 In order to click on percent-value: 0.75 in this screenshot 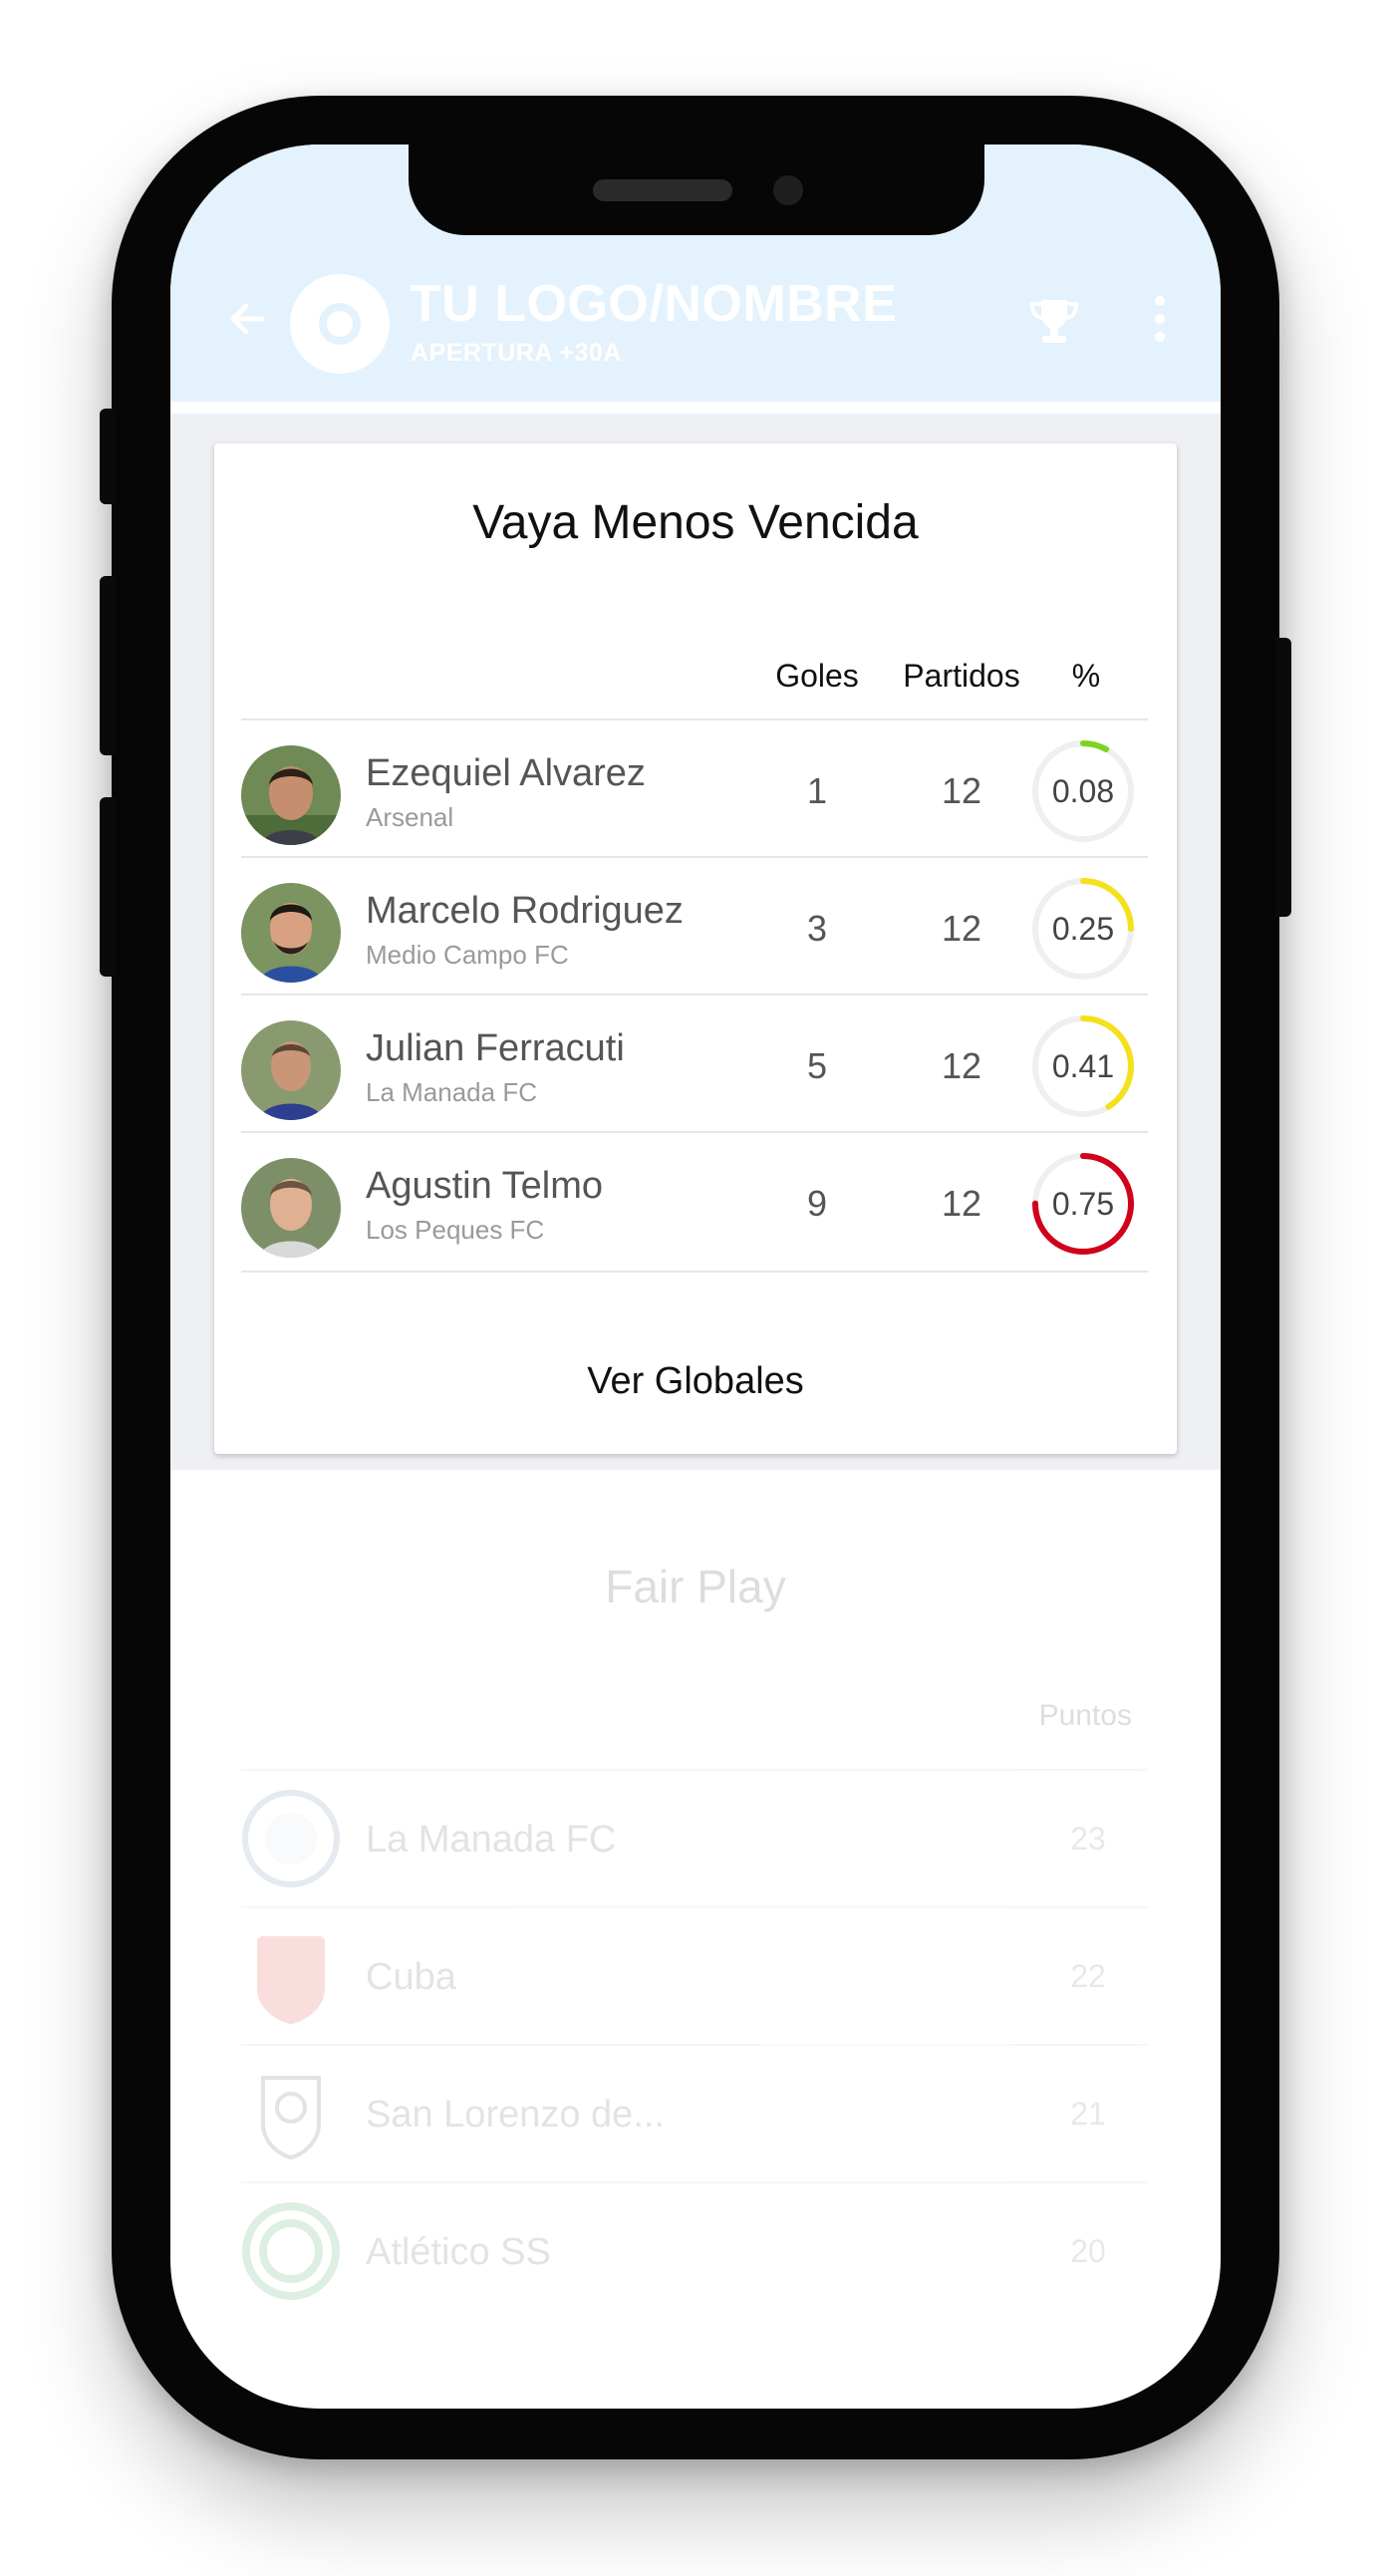, I will do `click(1083, 1204)`.